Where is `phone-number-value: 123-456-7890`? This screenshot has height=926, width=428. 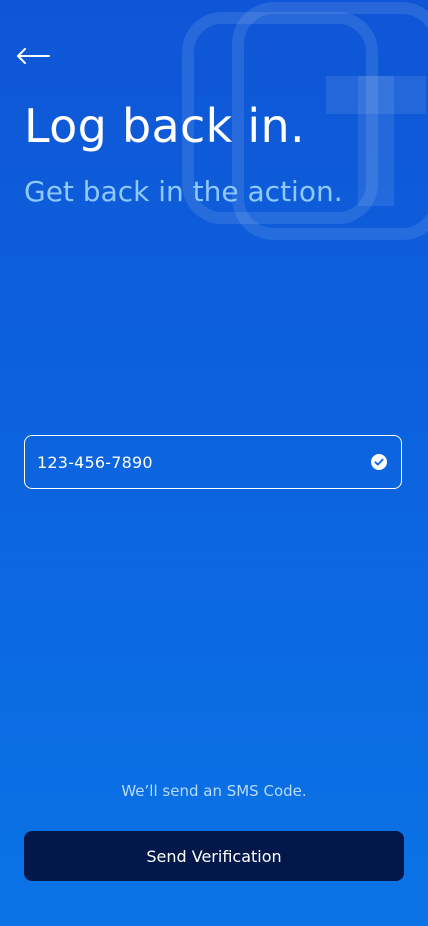
phone-number-value: 123-456-7890 is located at coordinates (204, 462).